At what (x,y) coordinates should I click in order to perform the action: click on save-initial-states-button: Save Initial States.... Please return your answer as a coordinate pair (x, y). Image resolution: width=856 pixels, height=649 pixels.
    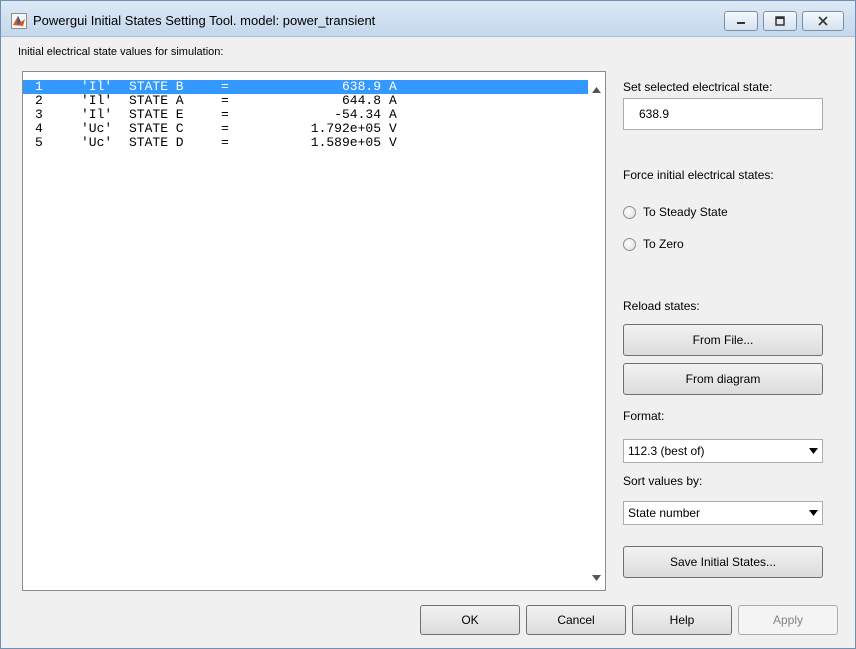
    Looking at the image, I should click on (723, 562).